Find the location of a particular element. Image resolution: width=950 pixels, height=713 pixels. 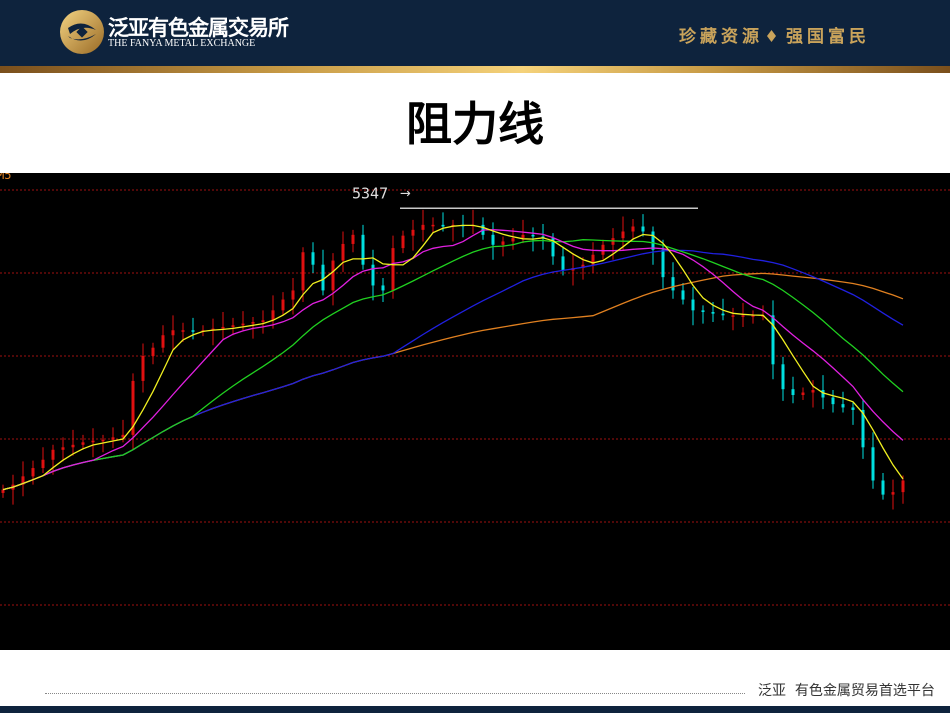

high-price-label: 5347 is located at coordinates (370, 193).